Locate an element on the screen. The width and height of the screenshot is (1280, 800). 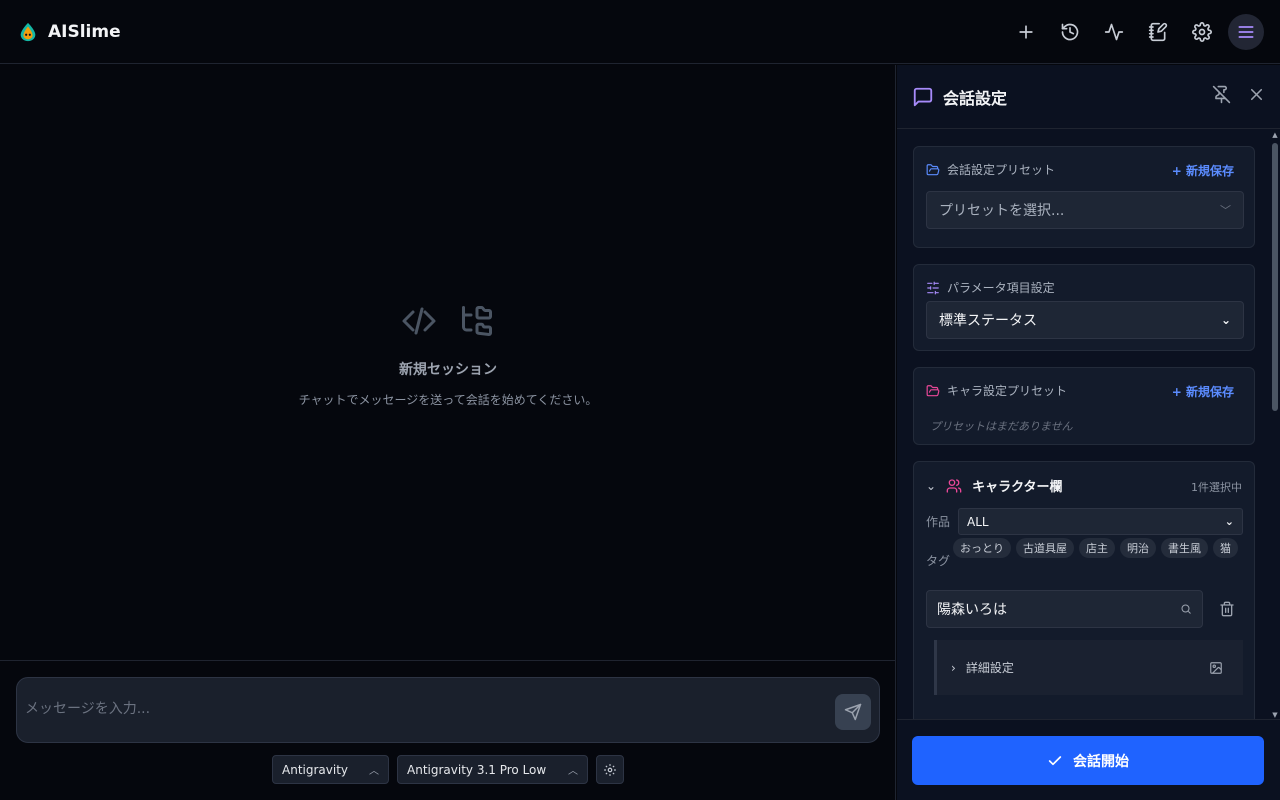
provider-select: Antigravity ︿ is located at coordinates (330, 769).